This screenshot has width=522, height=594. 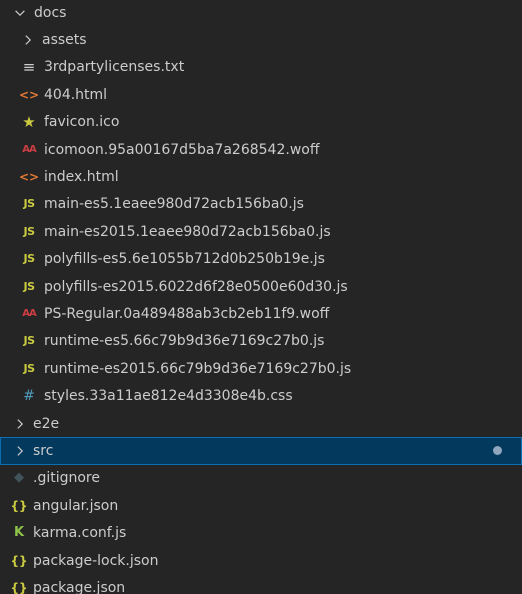 What do you see at coordinates (198, 368) in the screenshot?
I see `file-label: runtime-es2015.66c79b9d36e7169c27b0.js` at bounding box center [198, 368].